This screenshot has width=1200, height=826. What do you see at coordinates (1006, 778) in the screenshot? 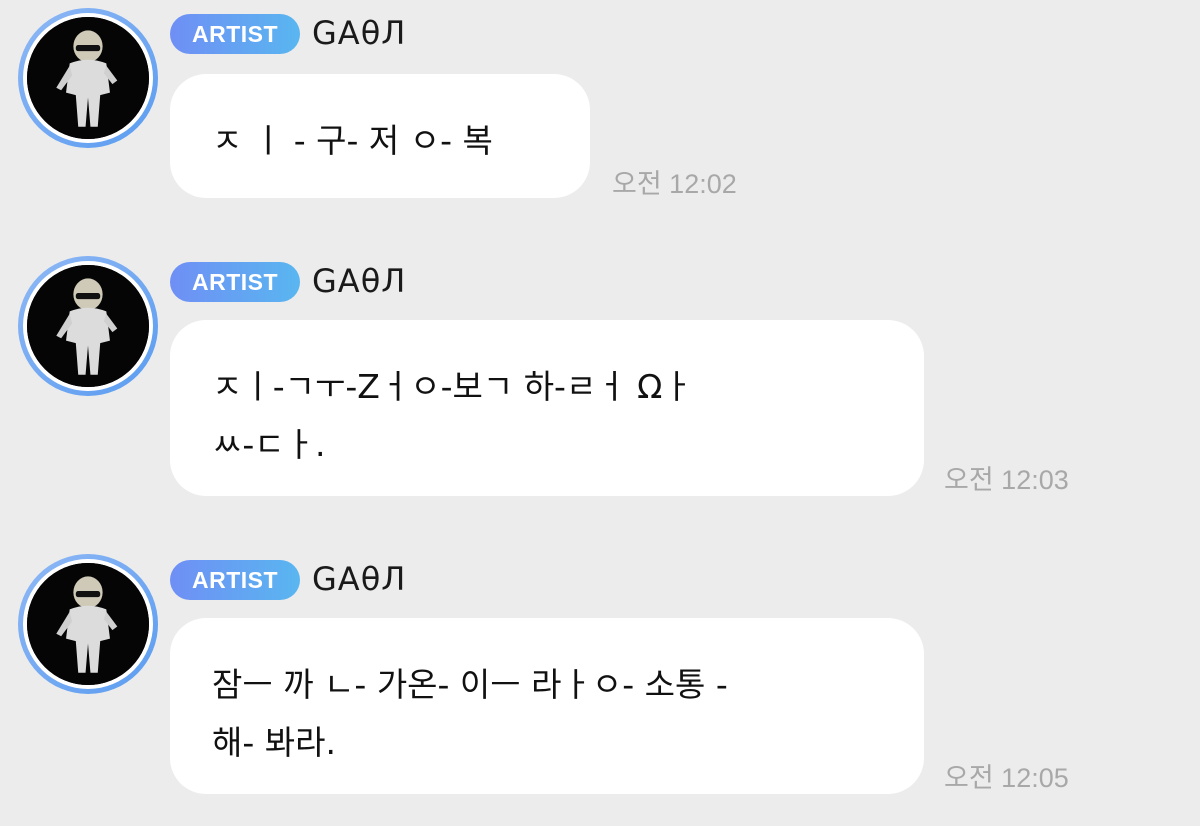
I see `message-time: 오전 12:05` at bounding box center [1006, 778].